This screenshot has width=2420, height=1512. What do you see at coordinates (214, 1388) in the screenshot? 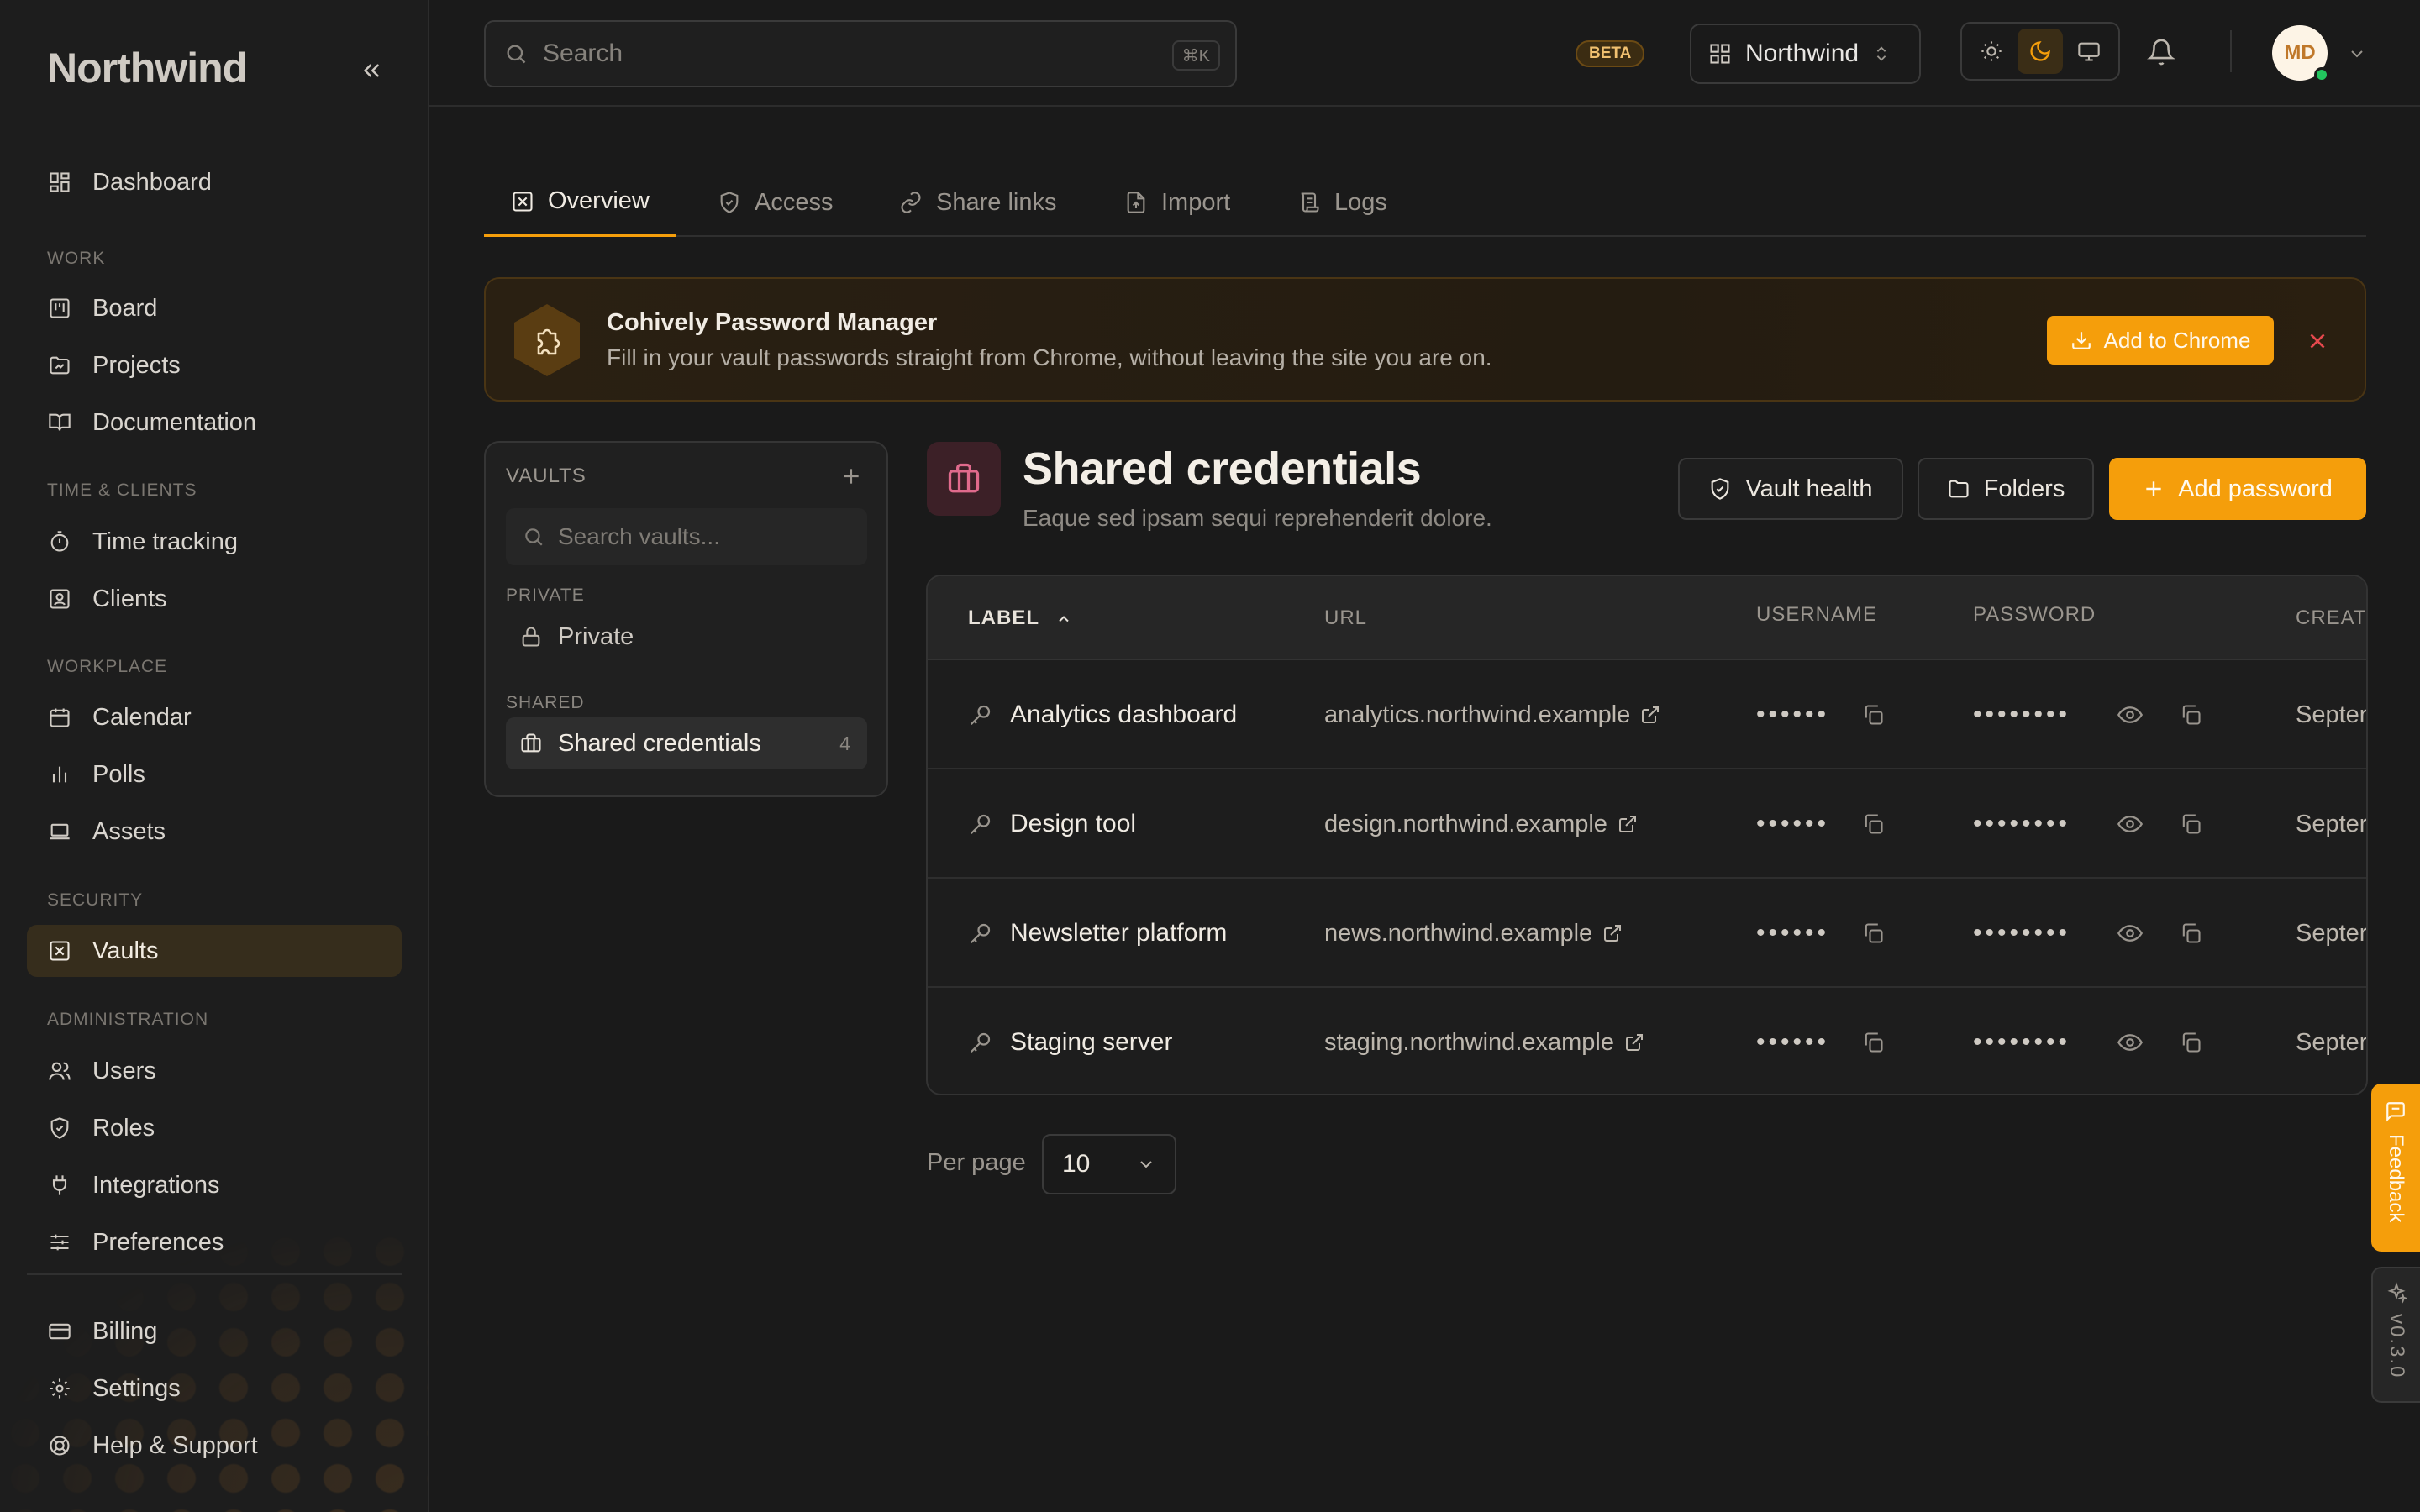
I see `sidebar-item-settings: Settings` at bounding box center [214, 1388].